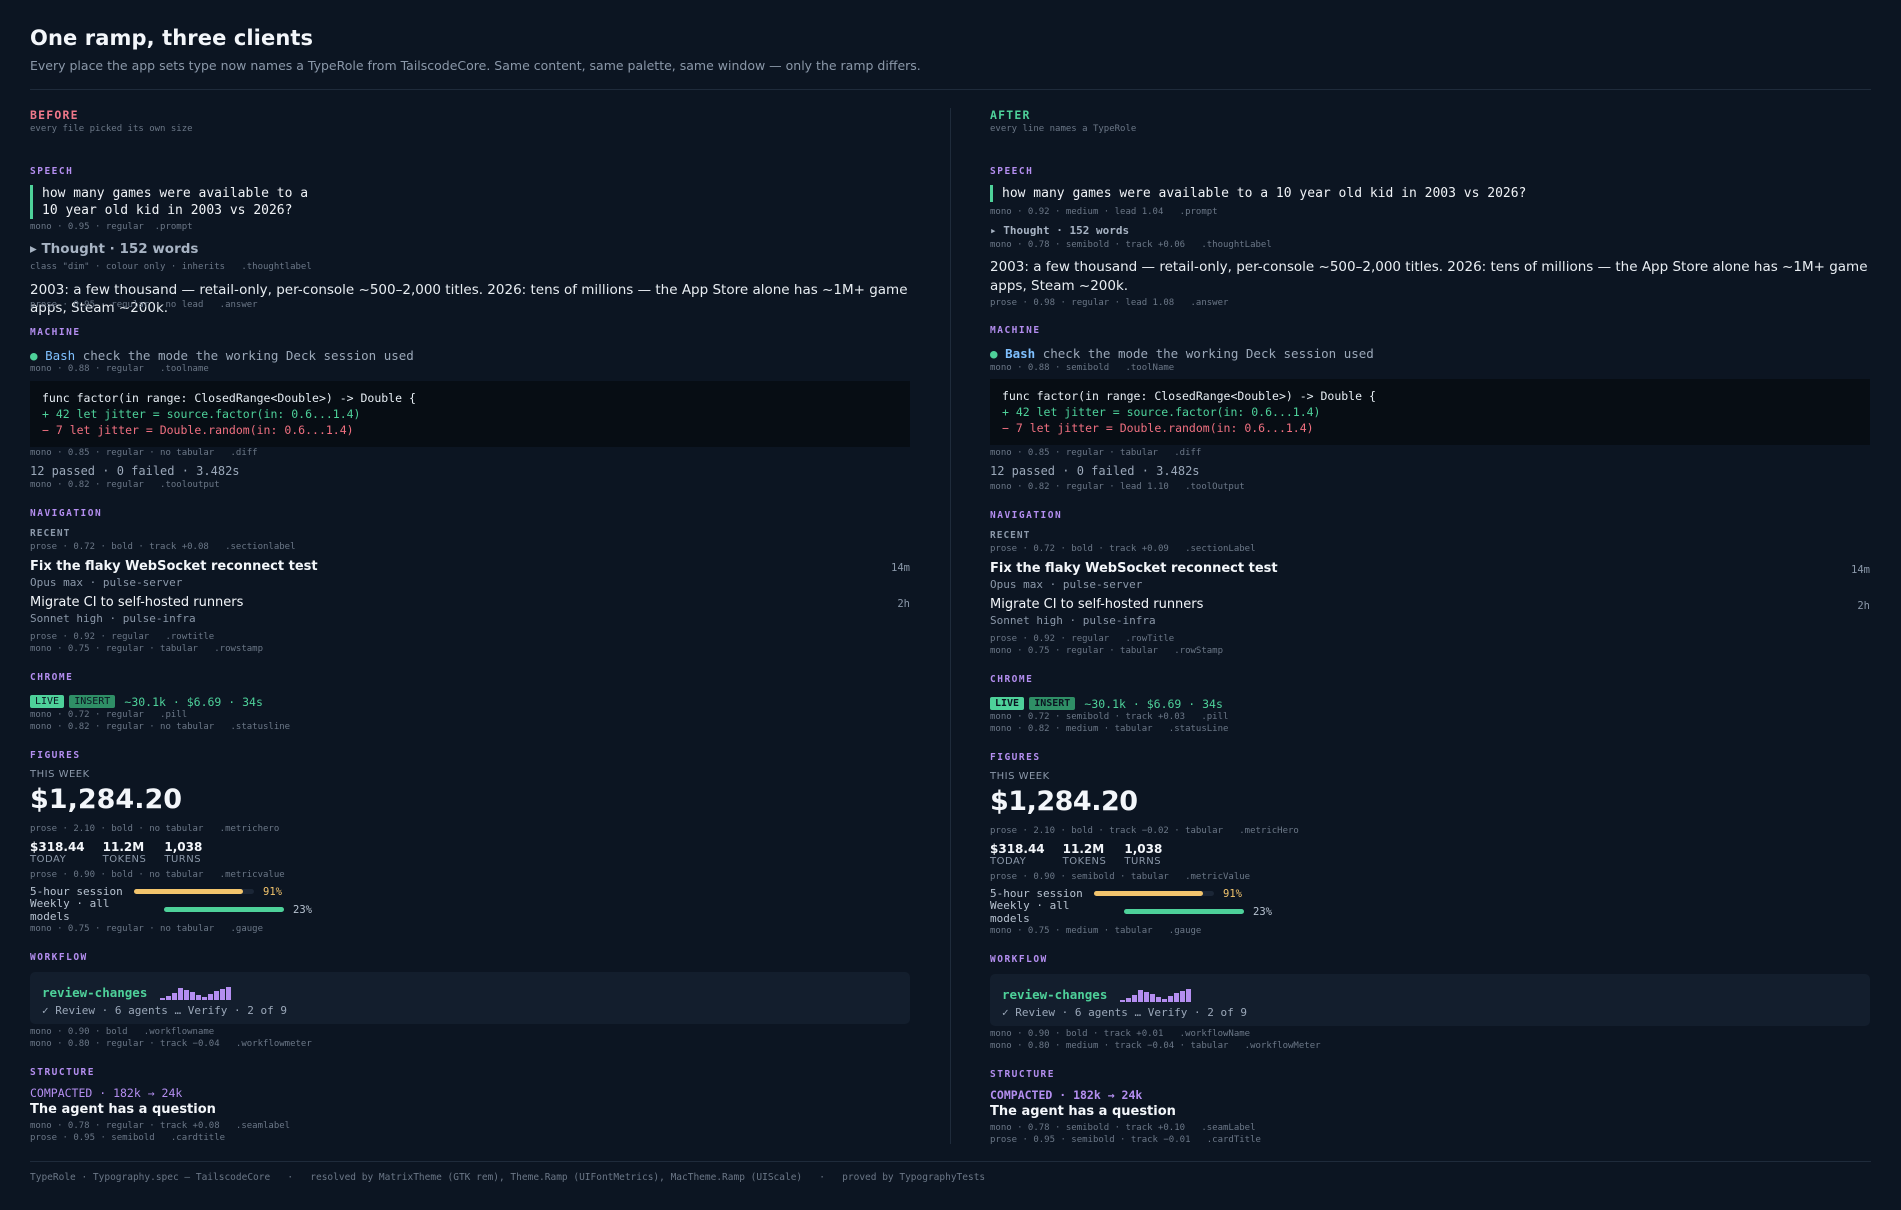 The height and width of the screenshot is (1210, 1901). What do you see at coordinates (167, 210) in the screenshot?
I see `prompt-line-2: 10 year old kid in 2003 vs 2026?` at bounding box center [167, 210].